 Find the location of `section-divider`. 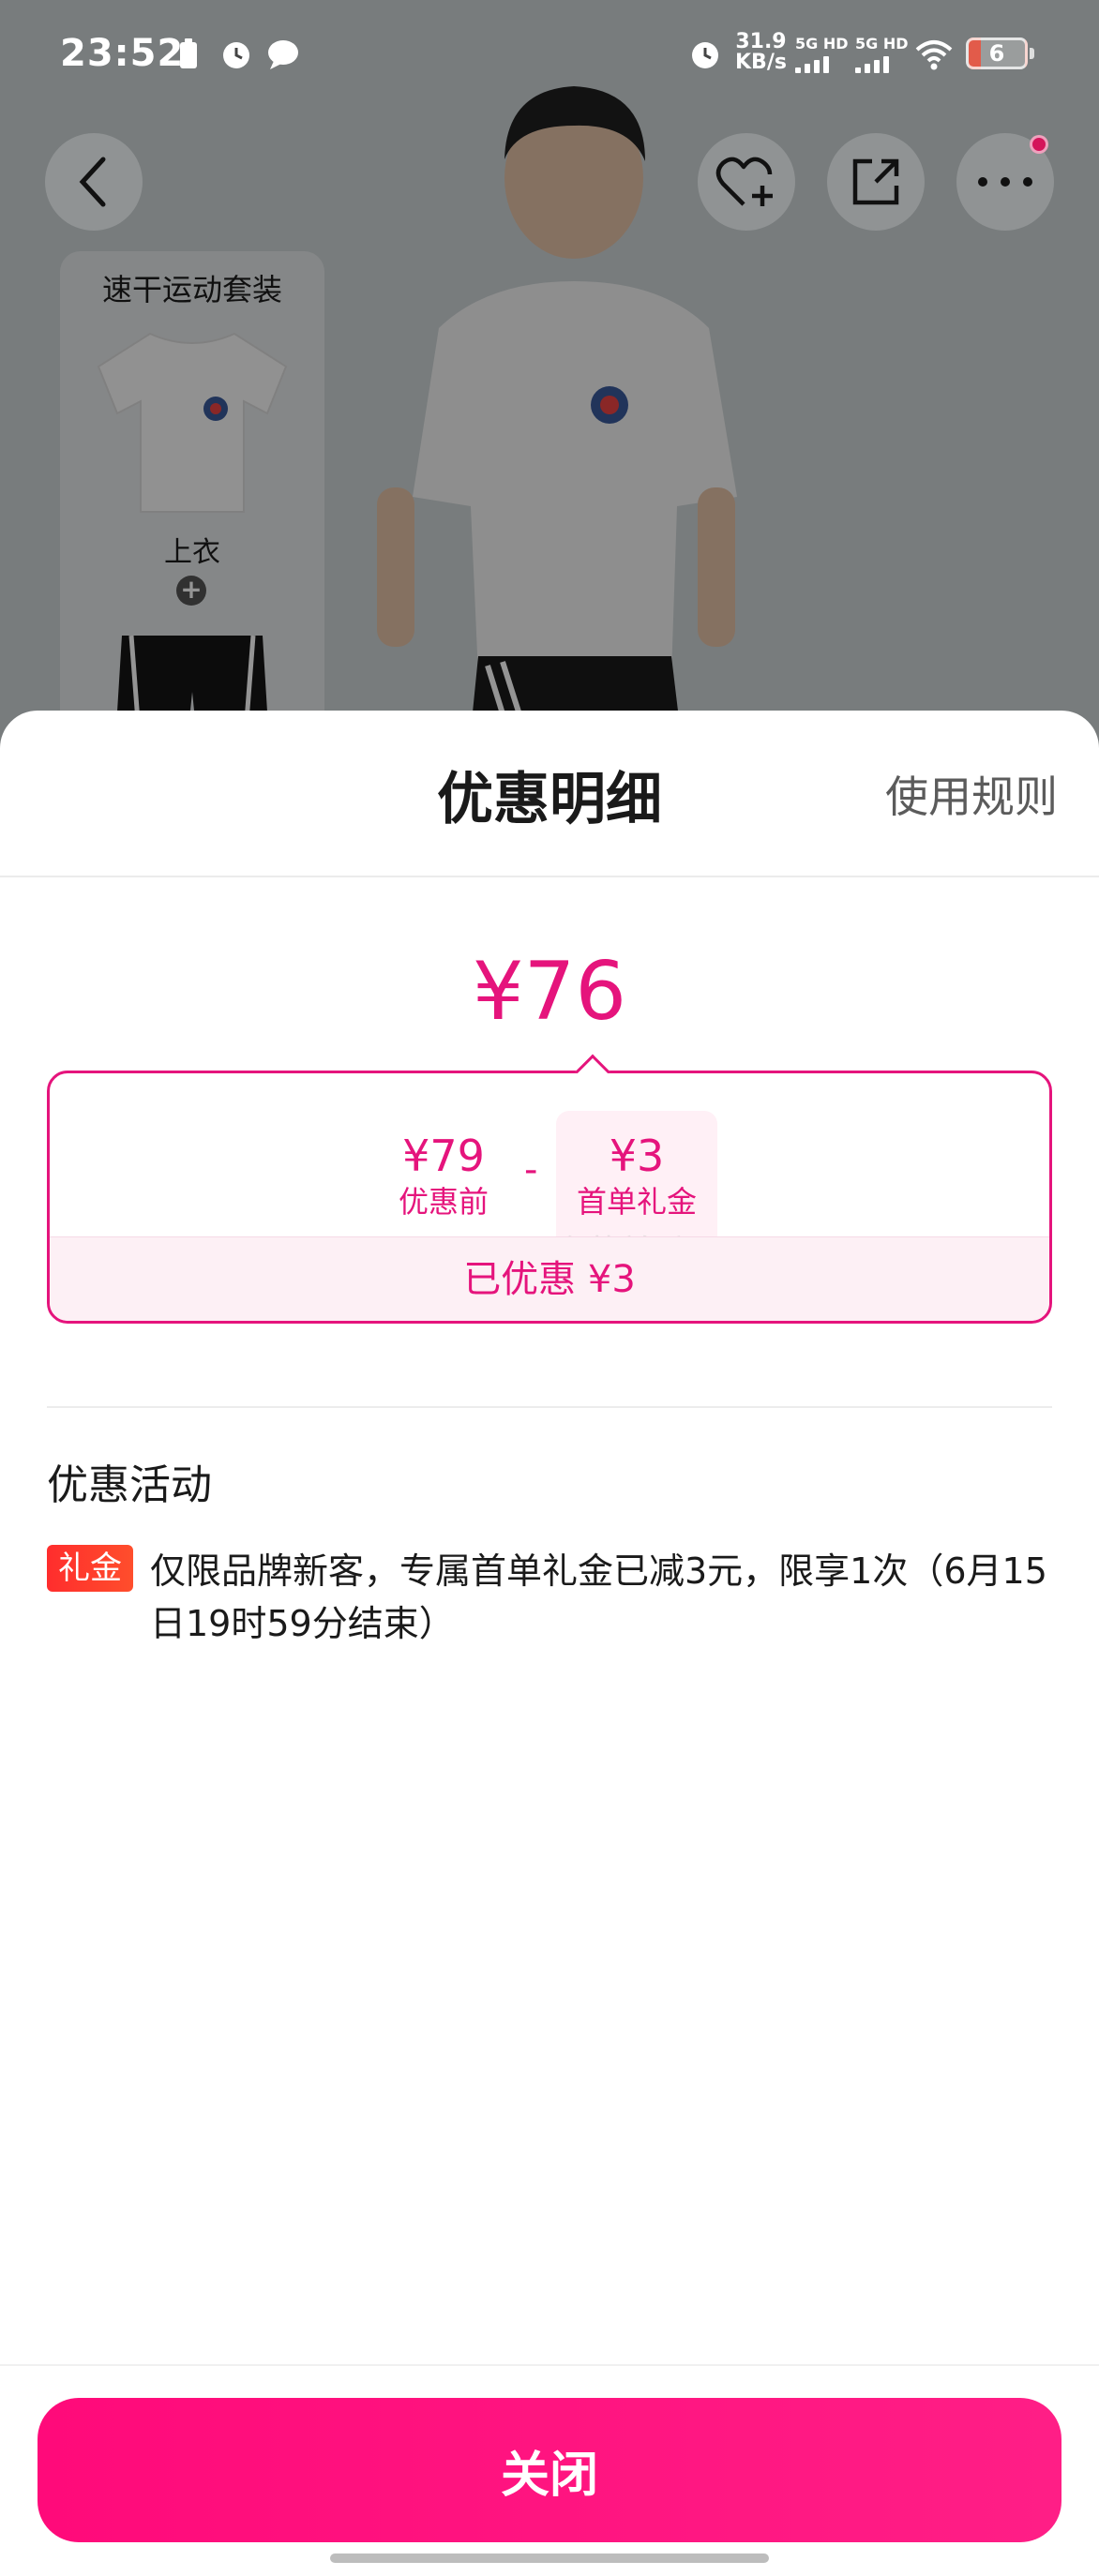

section-divider is located at coordinates (549, 1407).